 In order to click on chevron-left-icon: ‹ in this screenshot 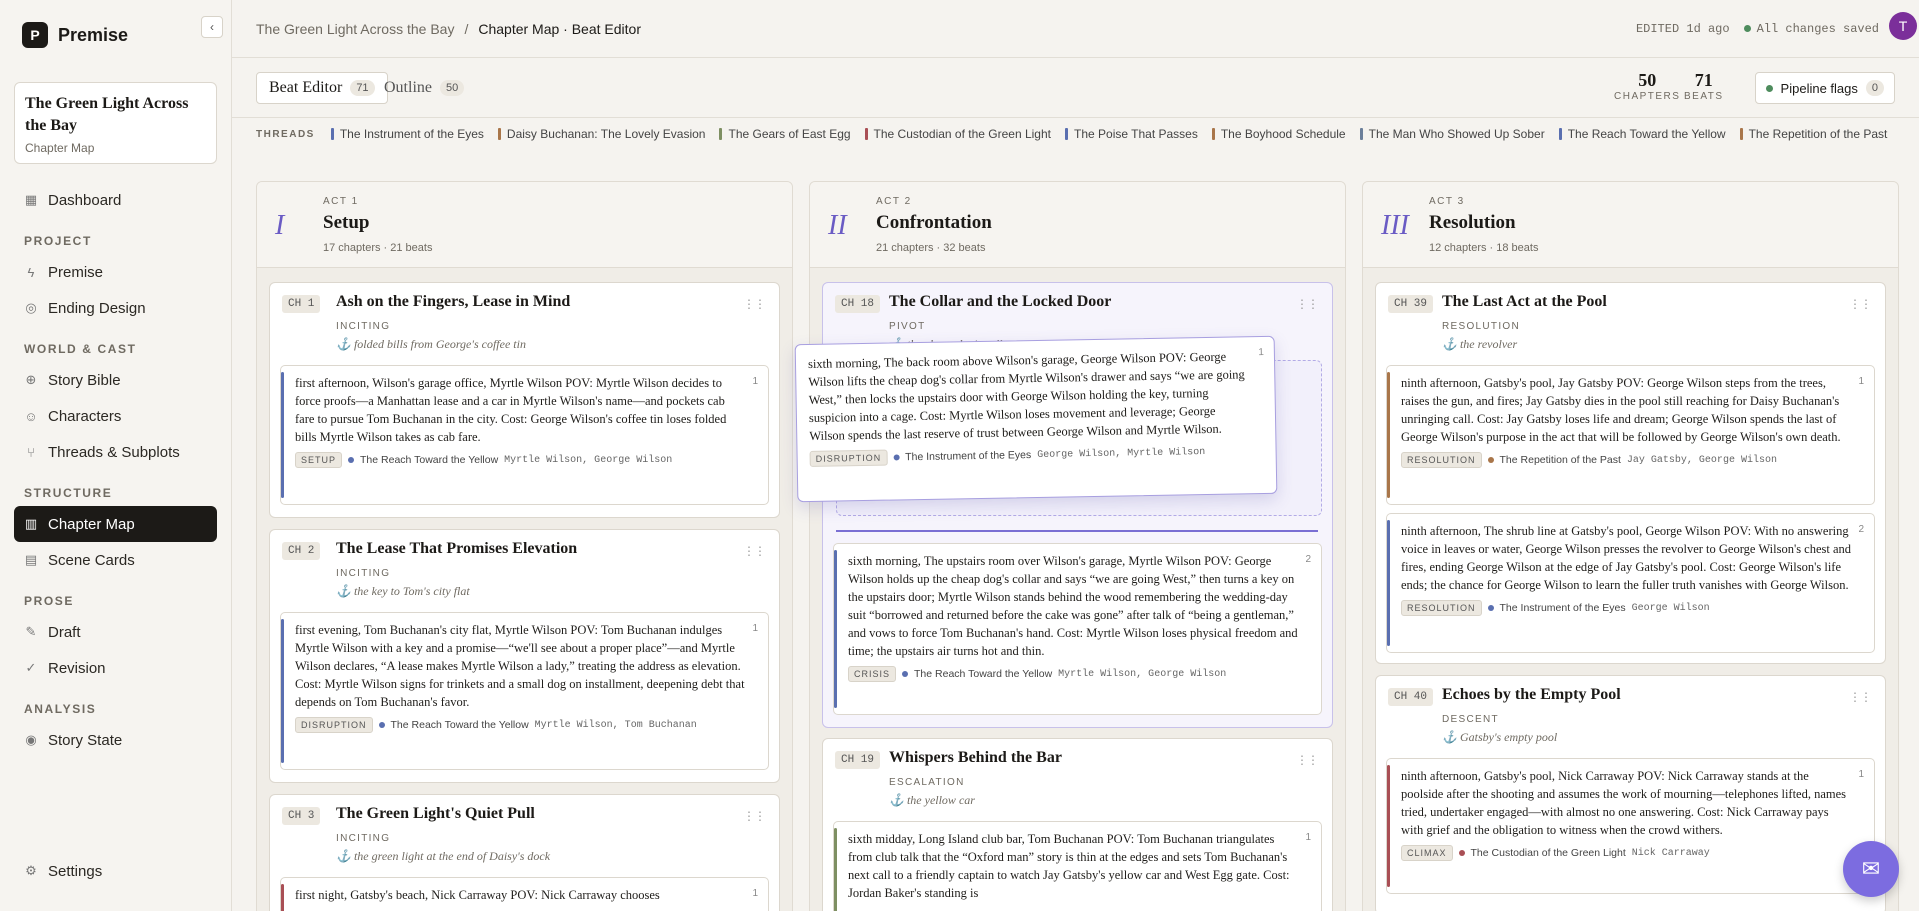, I will do `click(212, 27)`.